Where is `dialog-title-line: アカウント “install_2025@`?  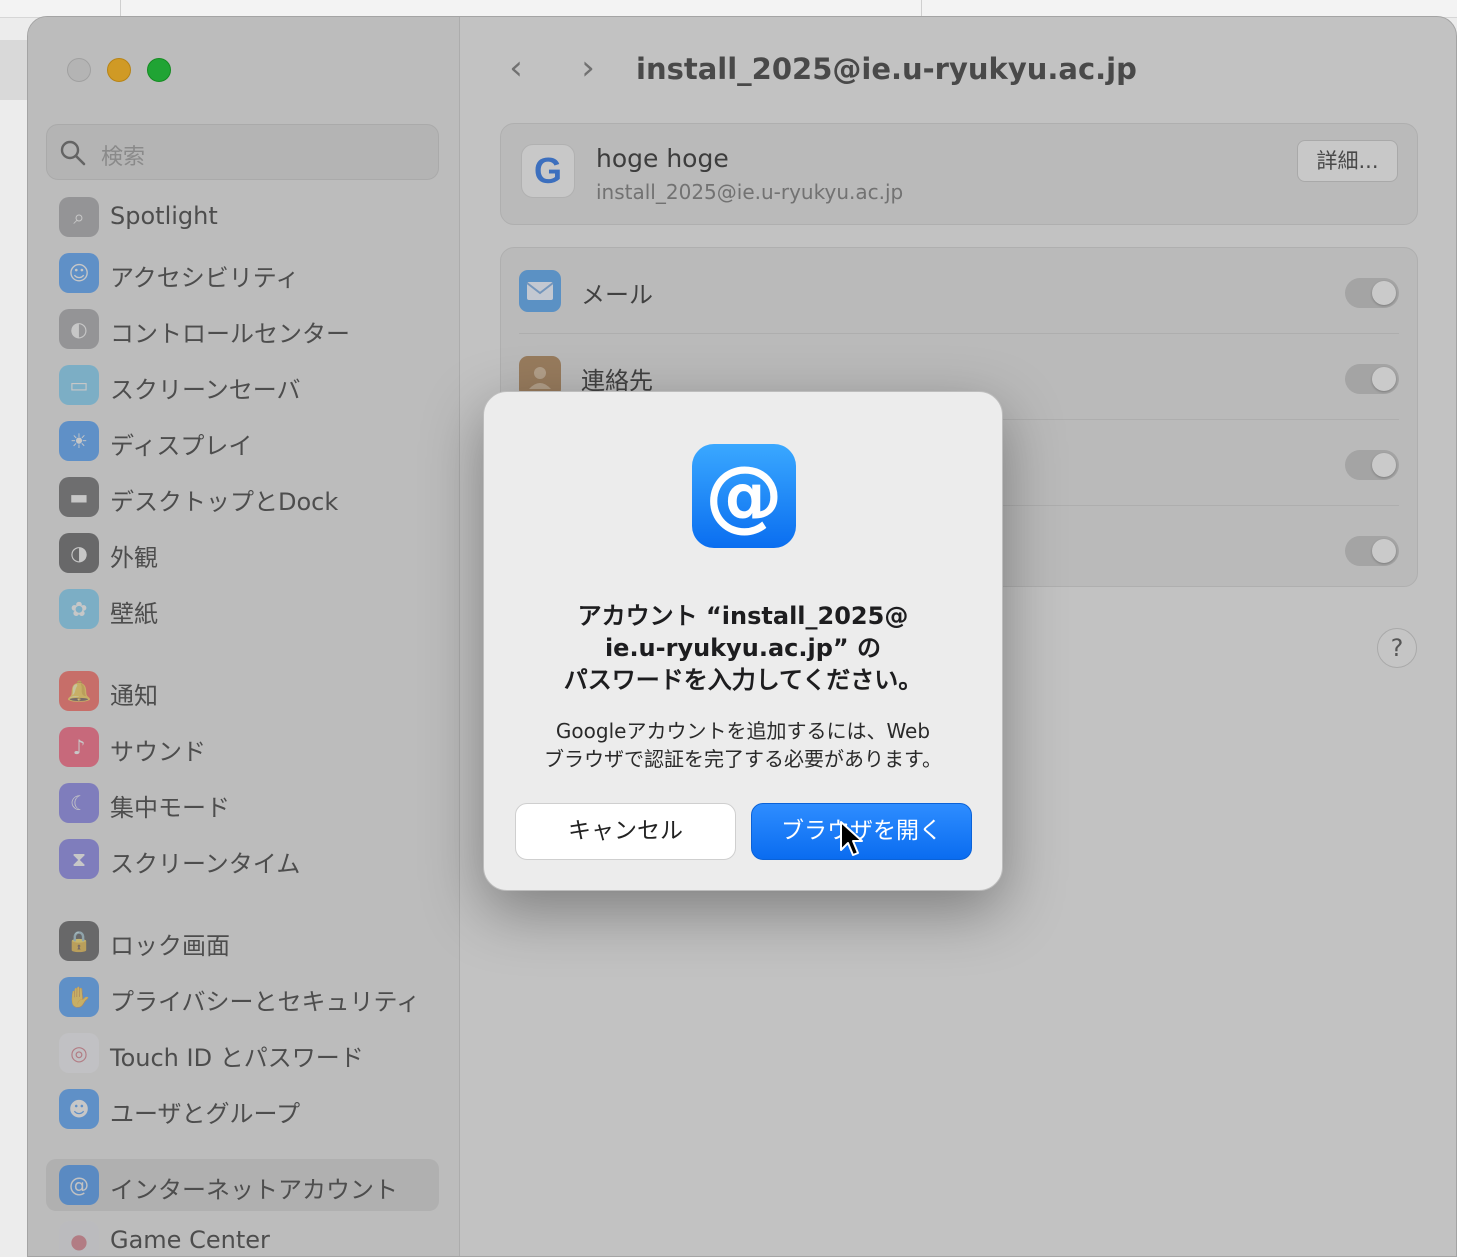
dialog-title-line: アカウント “install_2025@ is located at coordinates (743, 616).